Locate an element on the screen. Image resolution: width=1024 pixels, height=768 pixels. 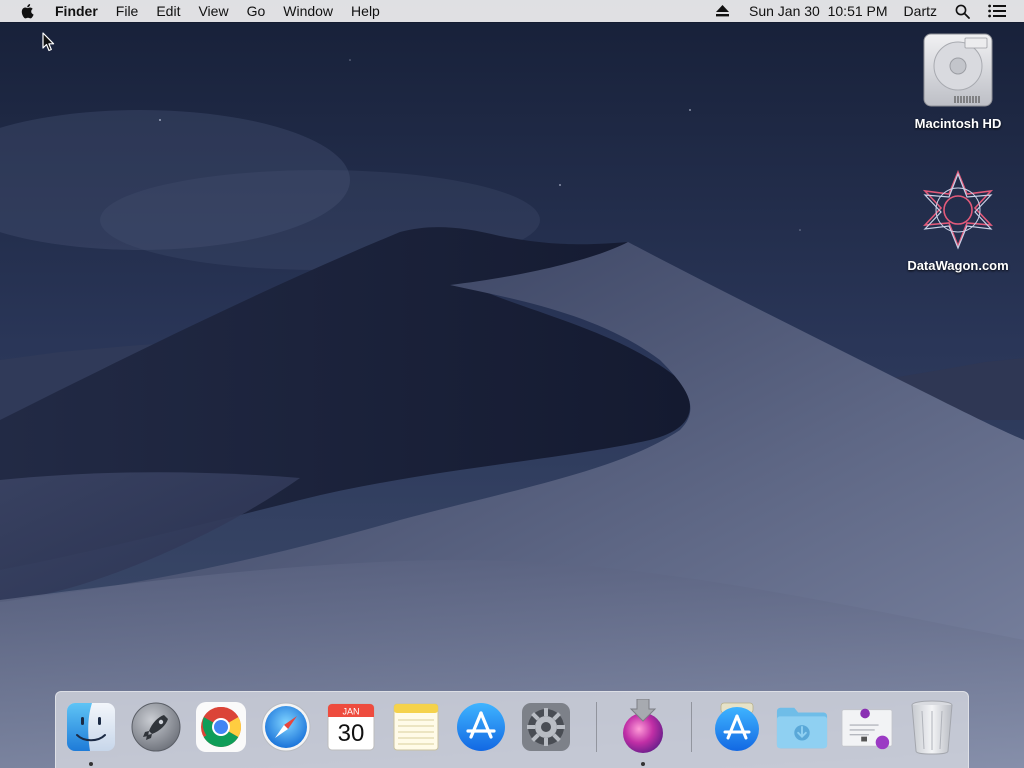
installer-icon is located at coordinates (643, 726).